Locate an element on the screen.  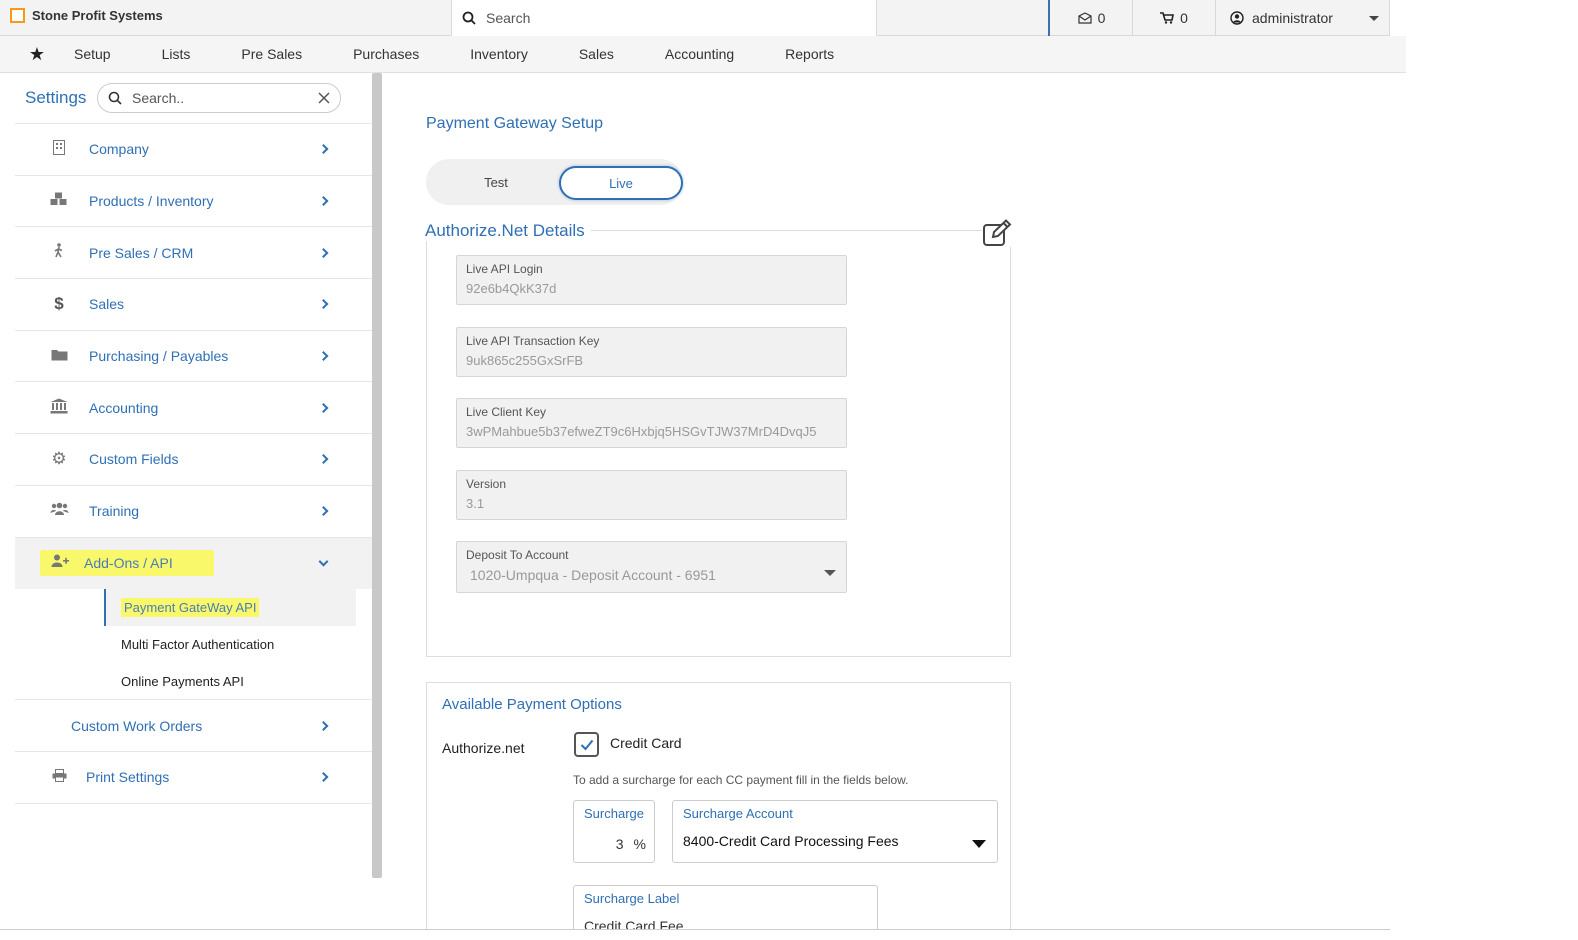
top-bar: Stone Profit Systems 0 0 administrator is located at coordinates (695, 18).